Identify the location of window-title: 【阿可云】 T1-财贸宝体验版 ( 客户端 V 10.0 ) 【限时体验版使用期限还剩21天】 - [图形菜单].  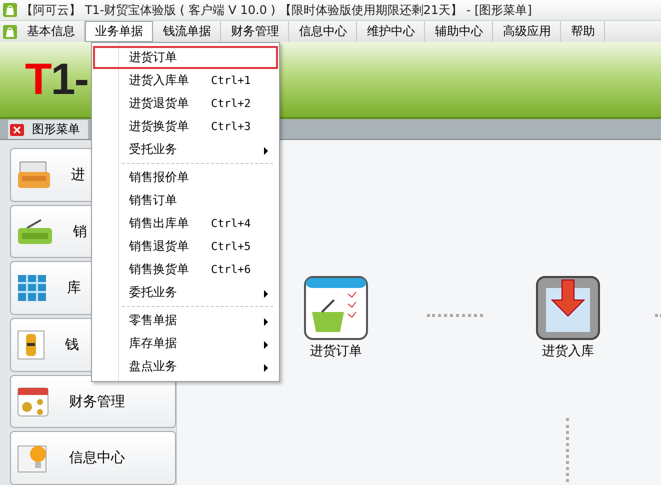
(276, 10).